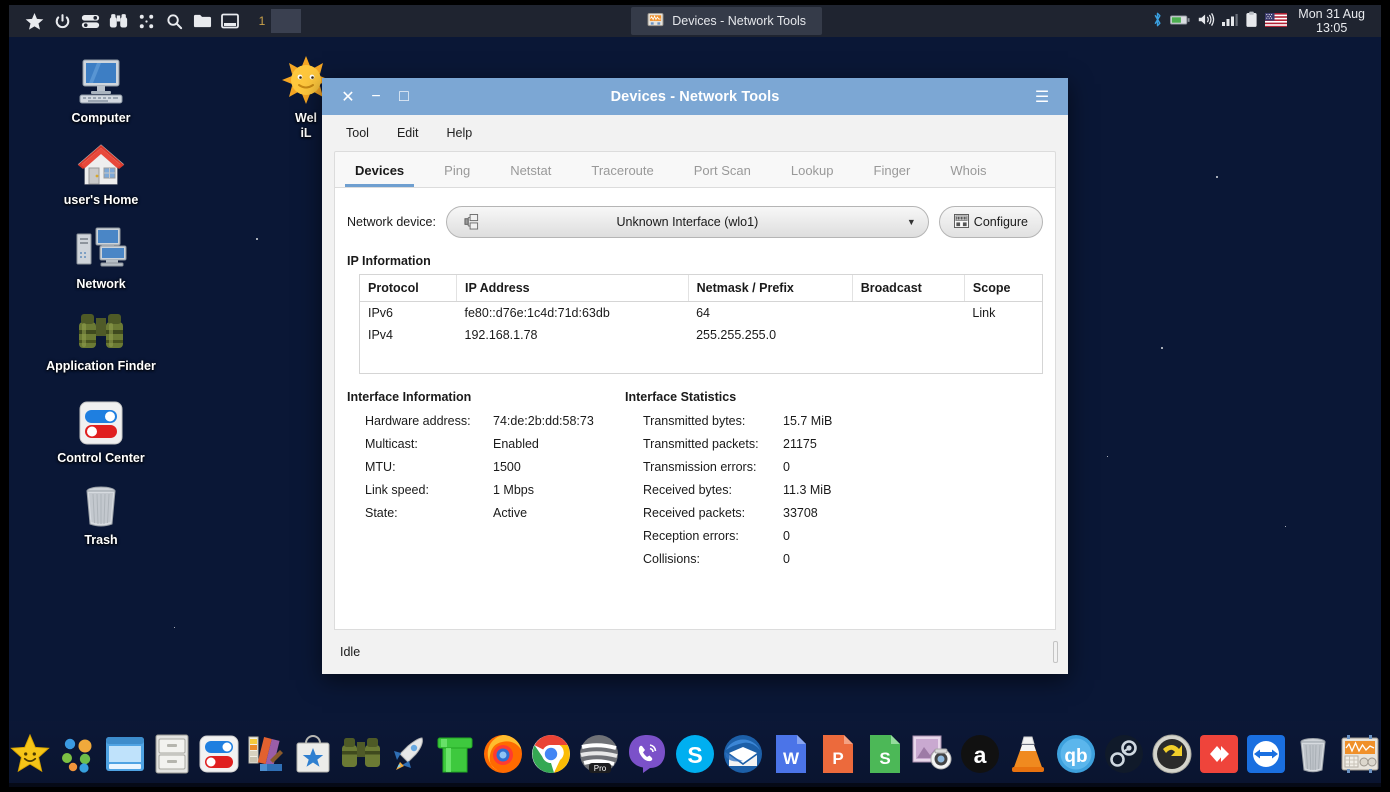 The height and width of the screenshot is (792, 1390). Describe the element at coordinates (418, 421) in the screenshot. I see `info-key: Hardware address:` at that location.